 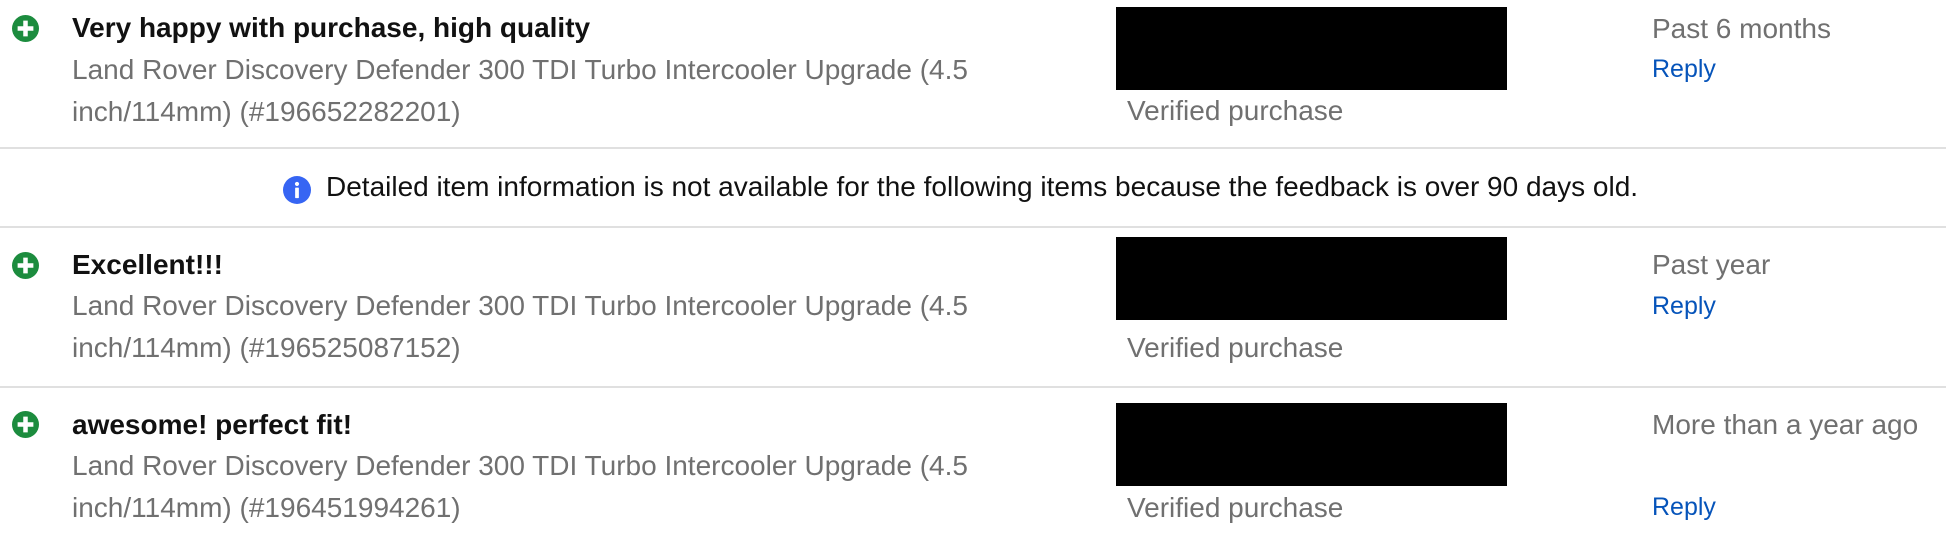 What do you see at coordinates (266, 507) in the screenshot?
I see `item-number-line: inch/114mm) (#196451994261)` at bounding box center [266, 507].